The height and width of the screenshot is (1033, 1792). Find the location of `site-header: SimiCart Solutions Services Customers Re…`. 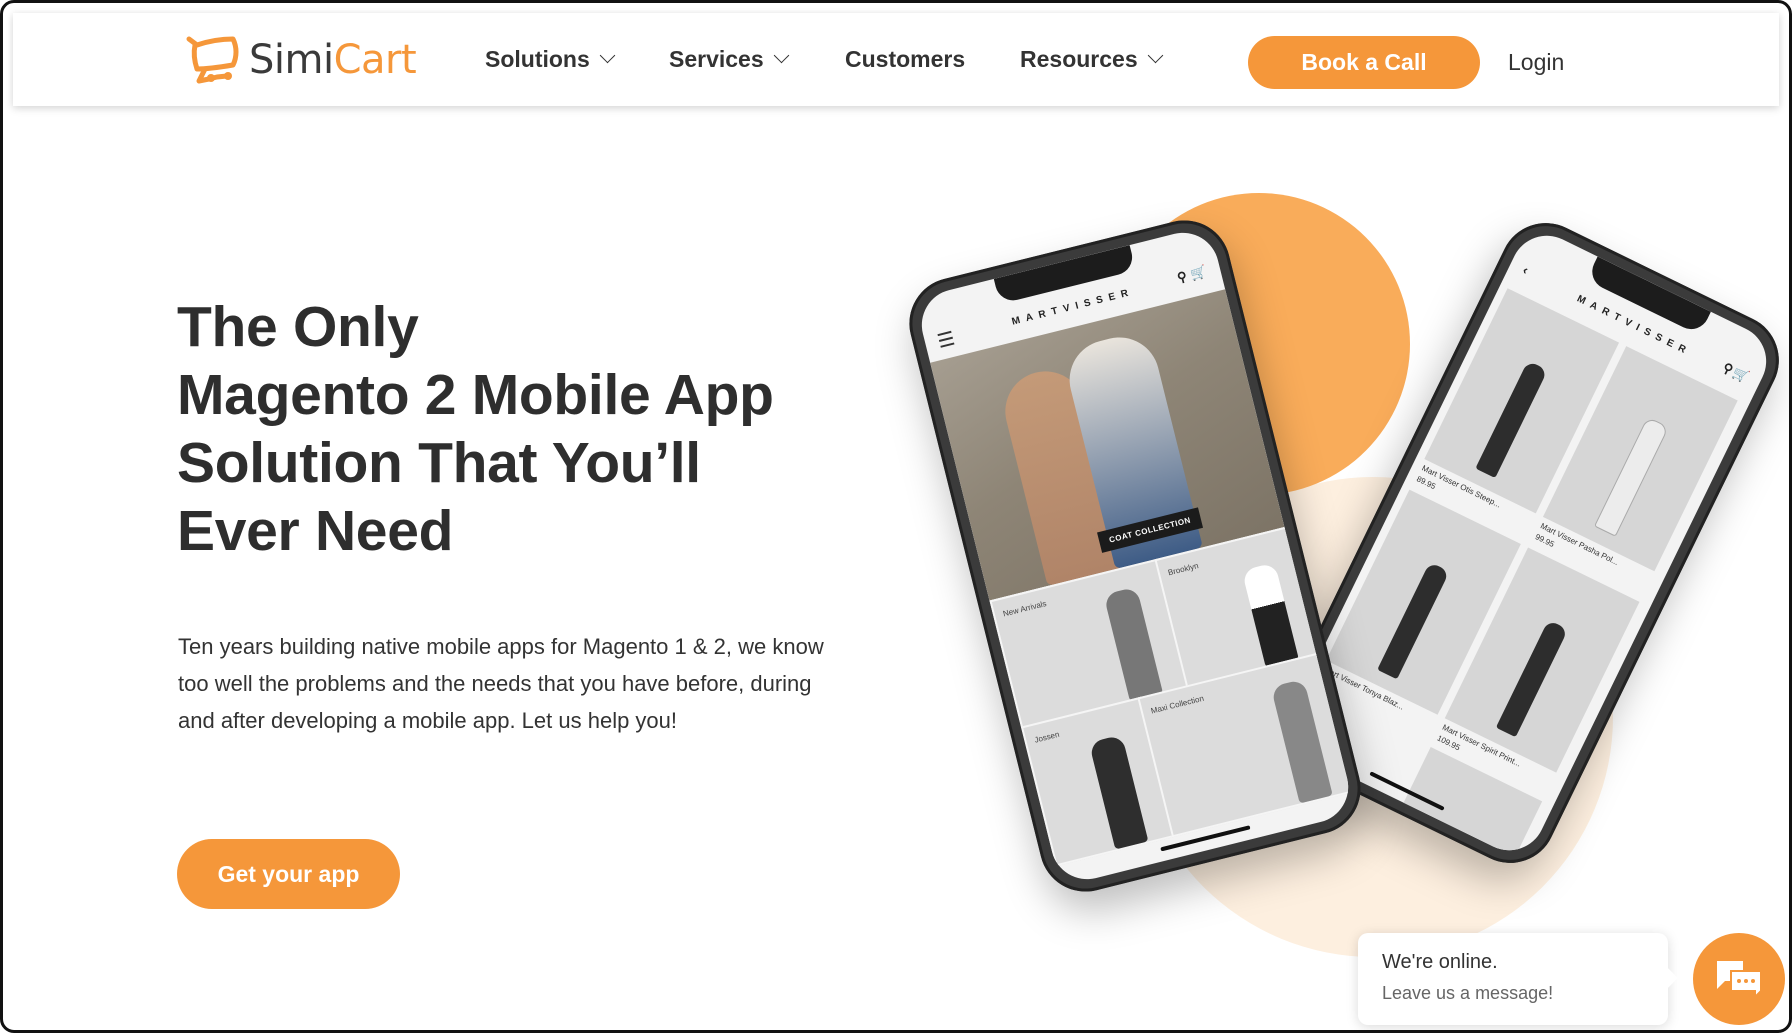

site-header: SimiCart Solutions Services Customers Re… is located at coordinates (896, 59).